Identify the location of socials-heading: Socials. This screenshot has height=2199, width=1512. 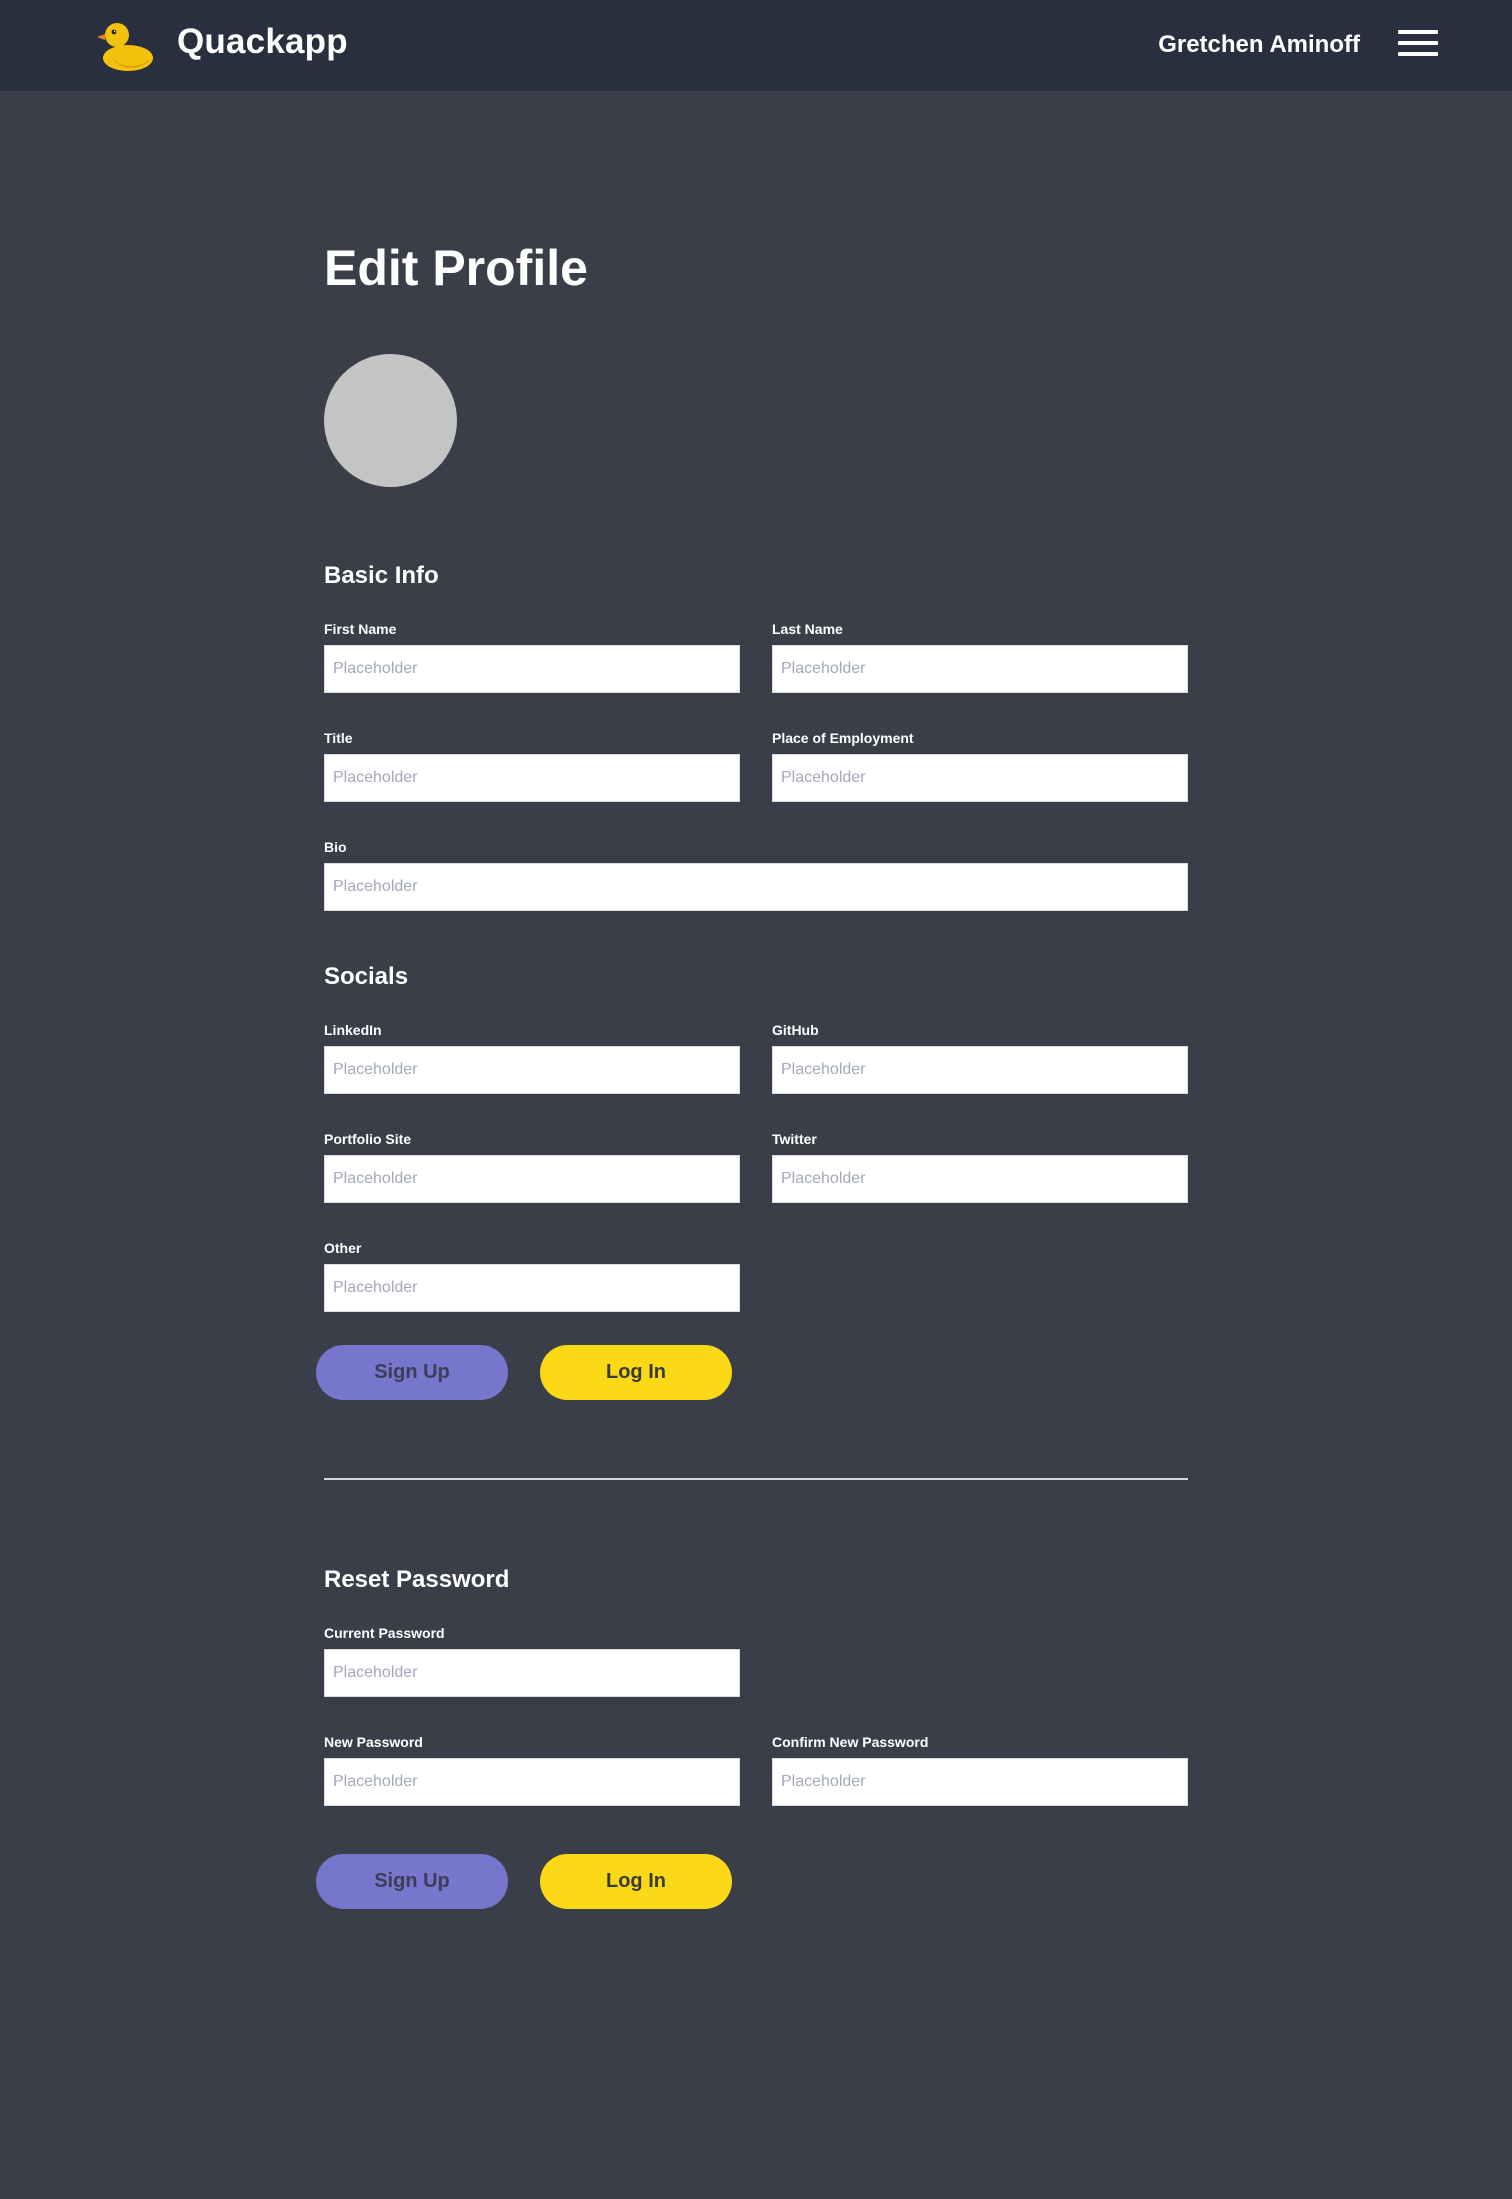
(366, 976).